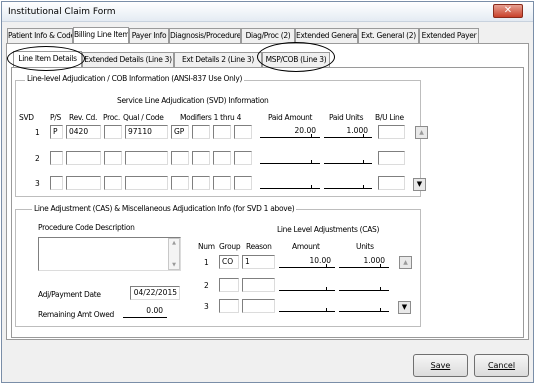 The width and height of the screenshot is (535, 384). What do you see at coordinates (206, 285) in the screenshot?
I see `cas-row-number: 2` at bounding box center [206, 285].